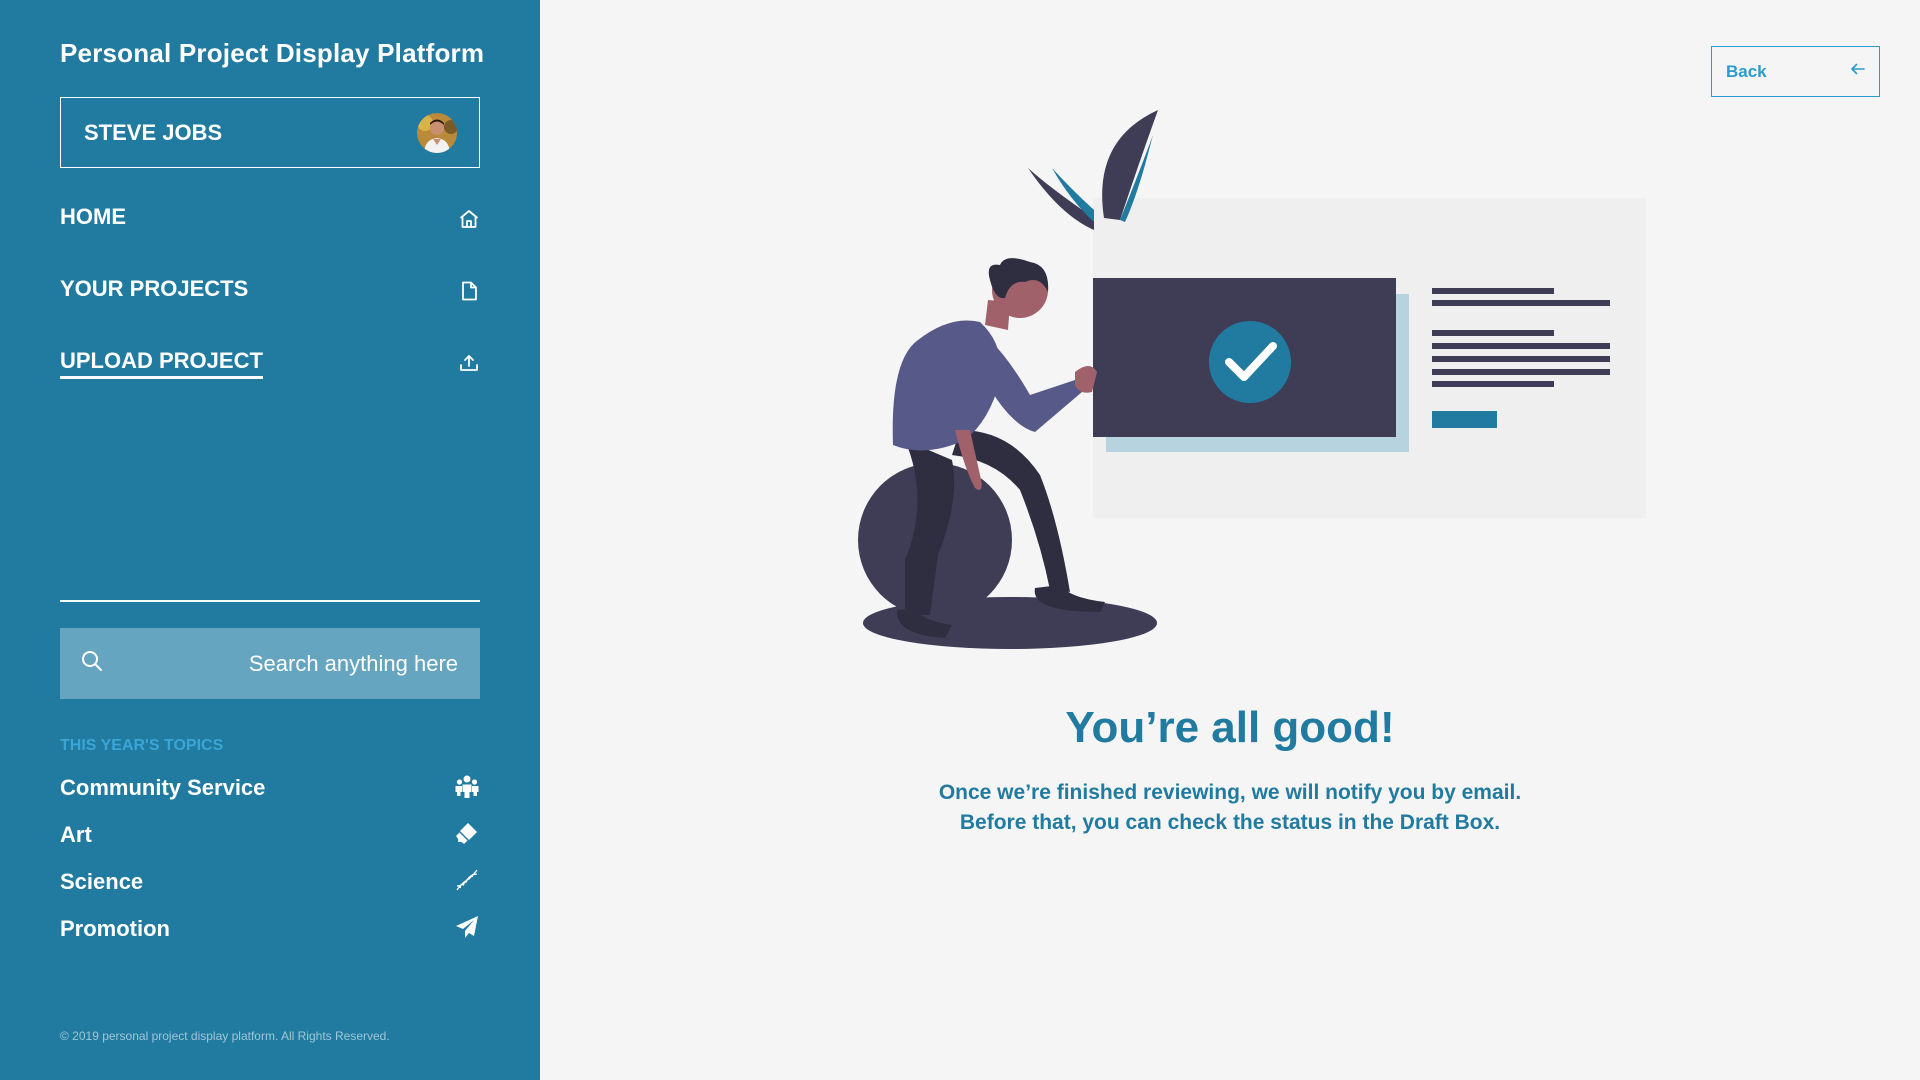 This screenshot has height=1080, width=1920. Describe the element at coordinates (163, 787) in the screenshot. I see `topic-label: Community Service` at that location.